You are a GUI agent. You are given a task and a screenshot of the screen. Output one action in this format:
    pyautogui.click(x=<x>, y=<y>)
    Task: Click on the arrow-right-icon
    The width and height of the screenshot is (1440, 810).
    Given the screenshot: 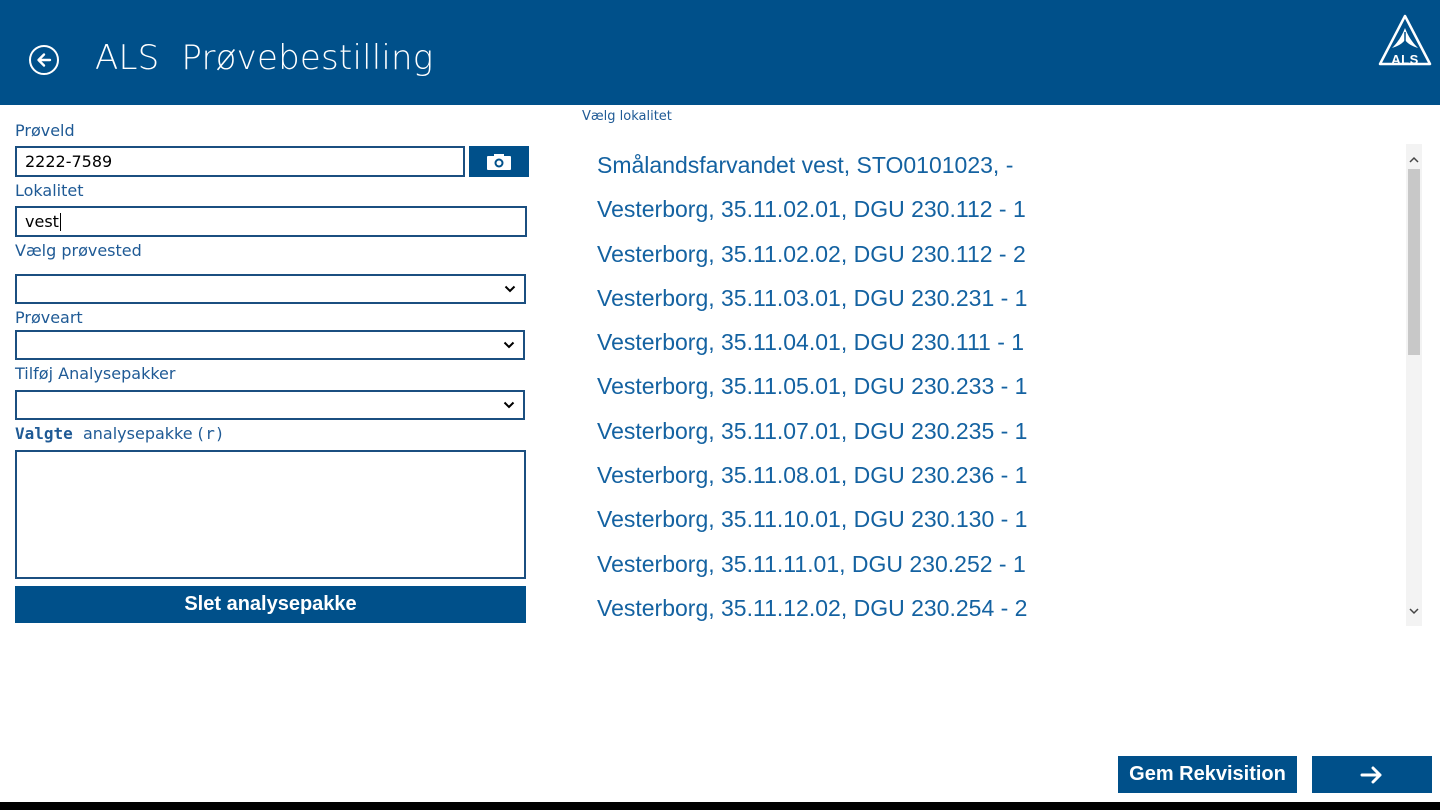 What is the action you would take?
    pyautogui.click(x=1371, y=774)
    